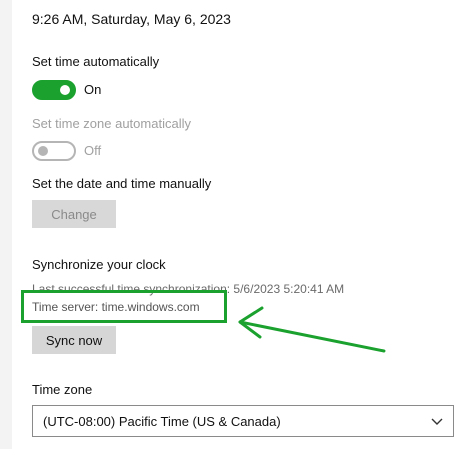  What do you see at coordinates (437, 421) in the screenshot?
I see `chevron-down-icon` at bounding box center [437, 421].